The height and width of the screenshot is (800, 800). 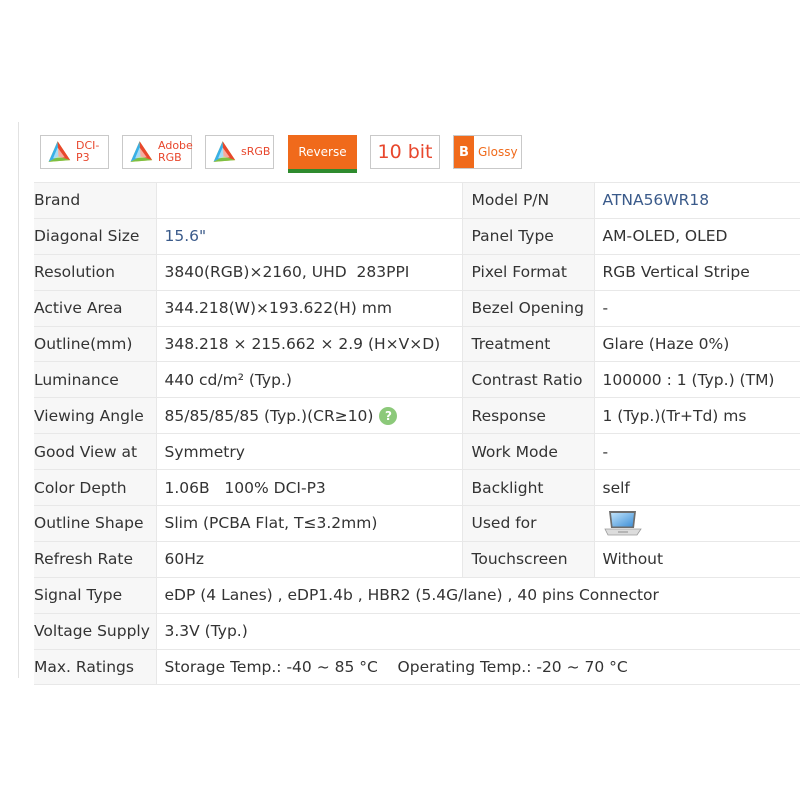 What do you see at coordinates (696, 308) in the screenshot?
I see `bezel-opening-value: -` at bounding box center [696, 308].